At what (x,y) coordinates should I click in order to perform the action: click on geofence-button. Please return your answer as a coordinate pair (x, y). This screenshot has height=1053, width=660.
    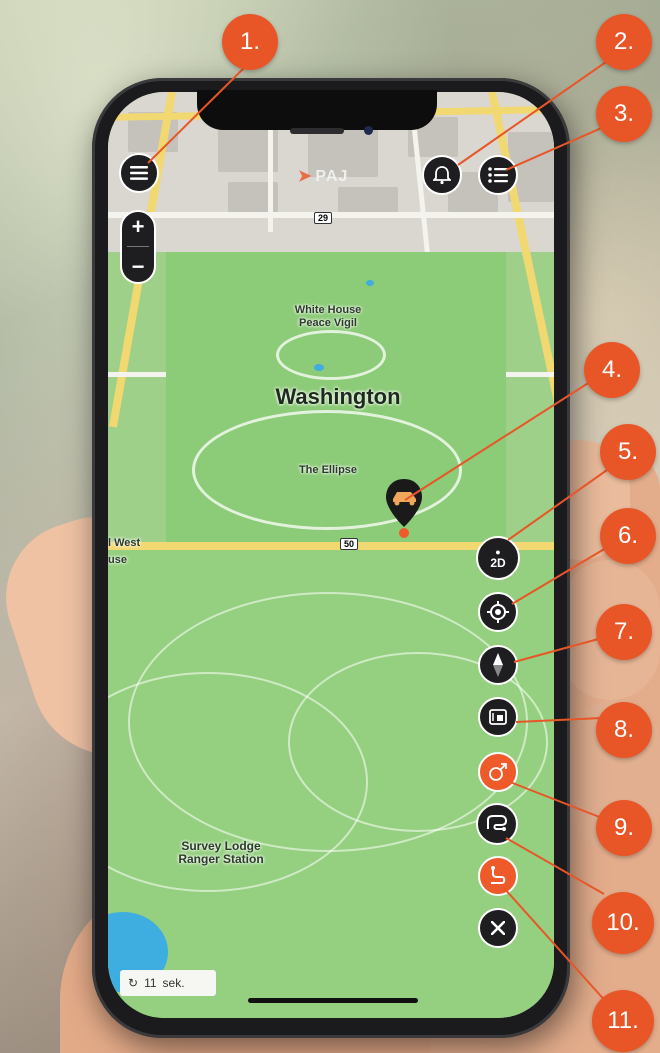
    Looking at the image, I should click on (498, 772).